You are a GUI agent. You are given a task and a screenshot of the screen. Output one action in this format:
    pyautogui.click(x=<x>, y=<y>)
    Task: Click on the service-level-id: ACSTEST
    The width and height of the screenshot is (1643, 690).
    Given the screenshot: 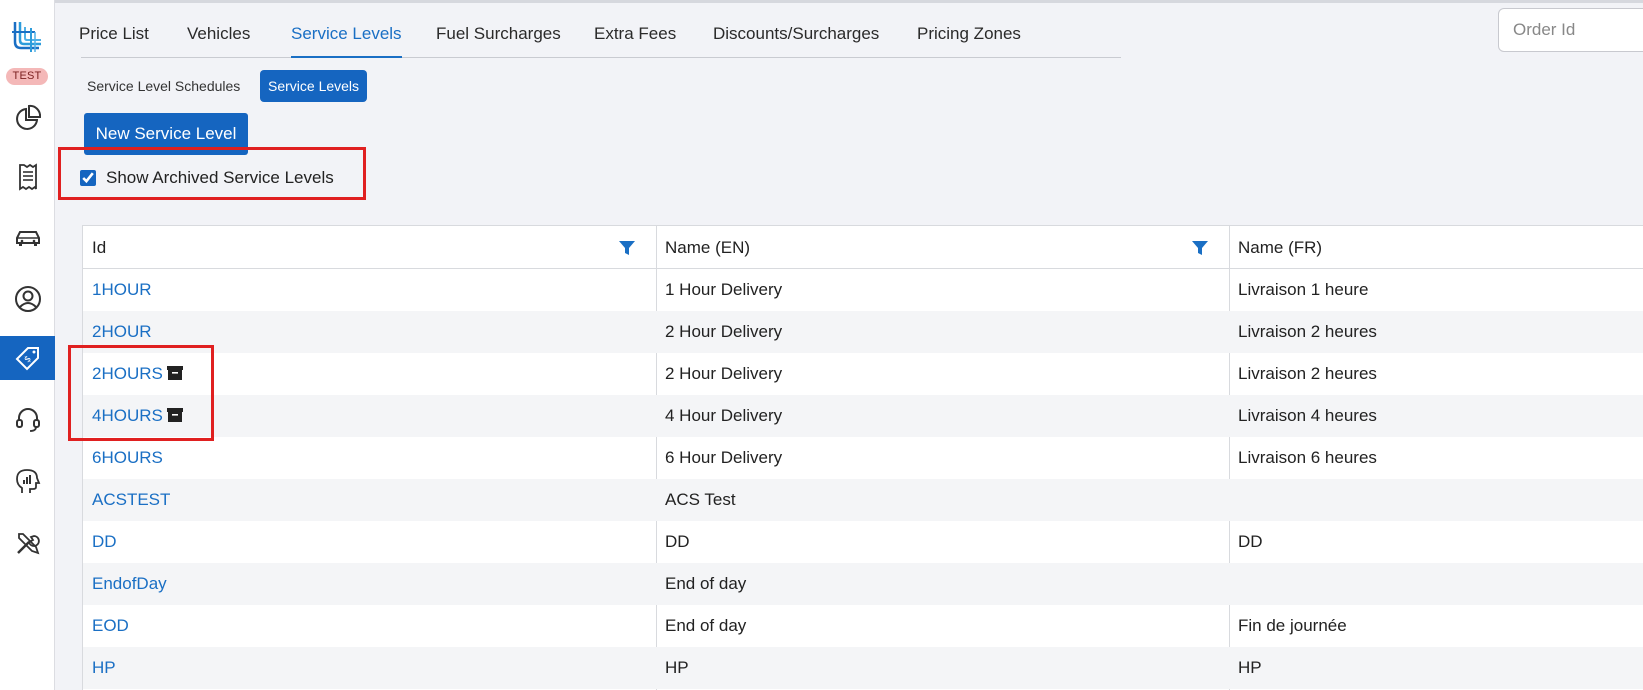 What is the action you would take?
    pyautogui.click(x=131, y=499)
    